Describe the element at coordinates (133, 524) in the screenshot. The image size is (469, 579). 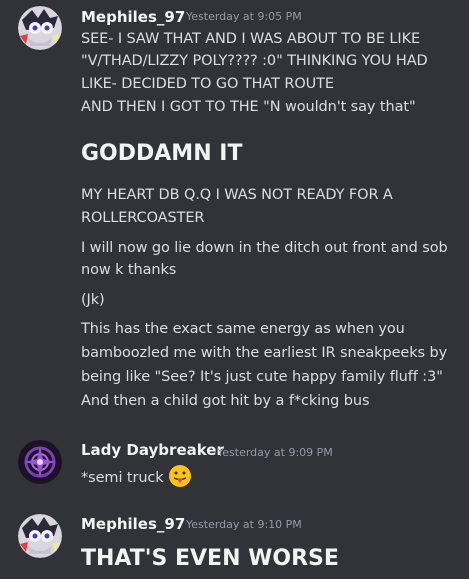
I see `username: Mephiles_97` at that location.